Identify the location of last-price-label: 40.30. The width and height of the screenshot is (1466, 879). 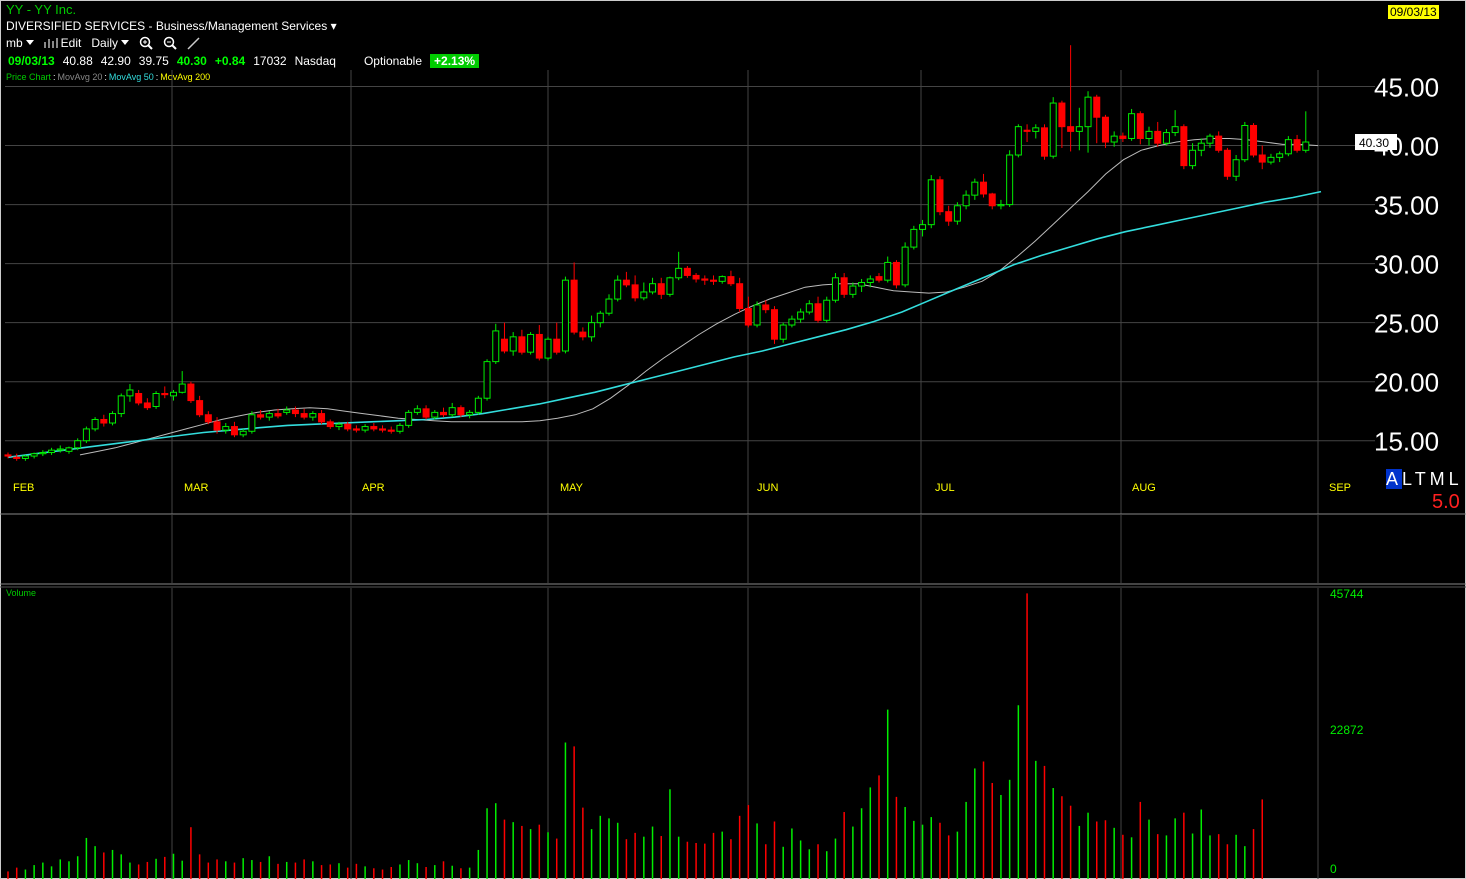
(1374, 143).